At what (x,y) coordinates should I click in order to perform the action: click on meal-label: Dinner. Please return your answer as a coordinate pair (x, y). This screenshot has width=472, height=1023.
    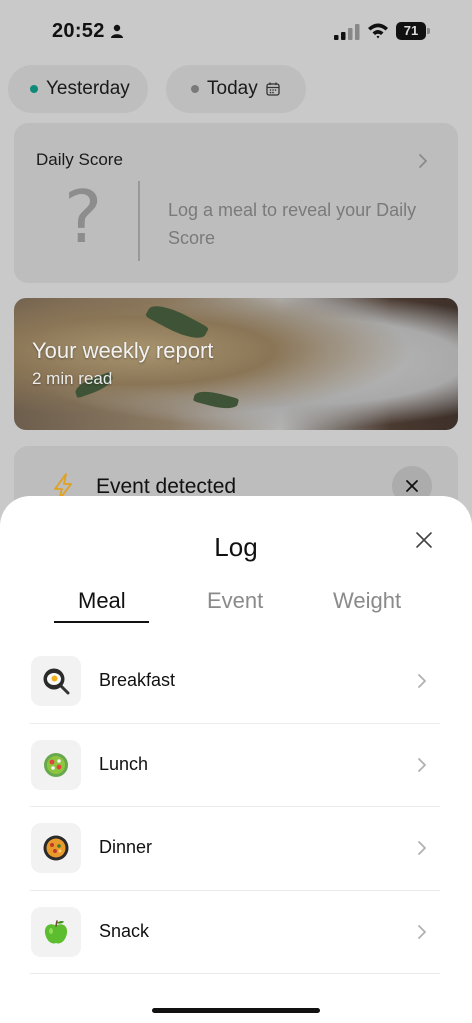
    Looking at the image, I should click on (126, 847).